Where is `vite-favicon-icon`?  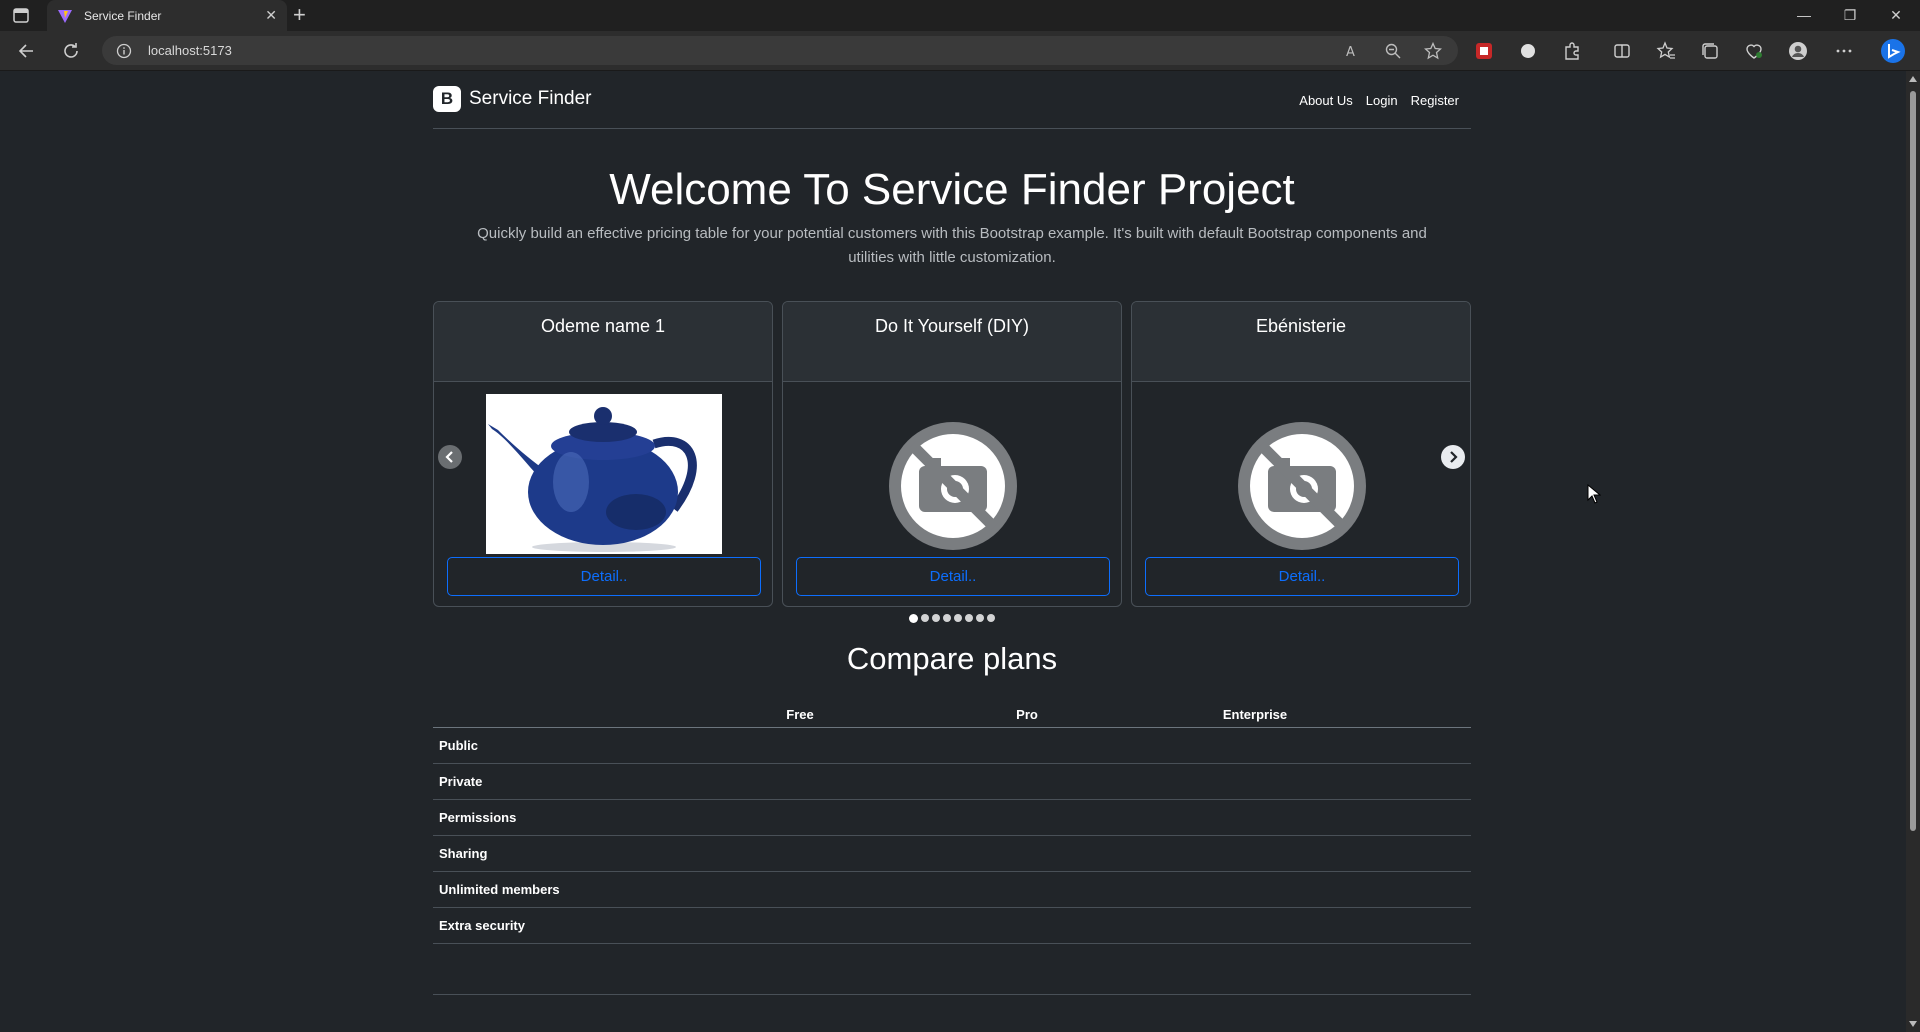 vite-favicon-icon is located at coordinates (65, 16).